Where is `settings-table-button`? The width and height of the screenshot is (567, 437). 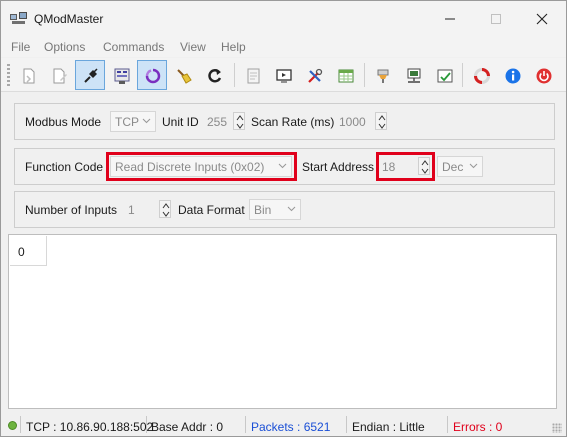
settings-table-button is located at coordinates (345, 75).